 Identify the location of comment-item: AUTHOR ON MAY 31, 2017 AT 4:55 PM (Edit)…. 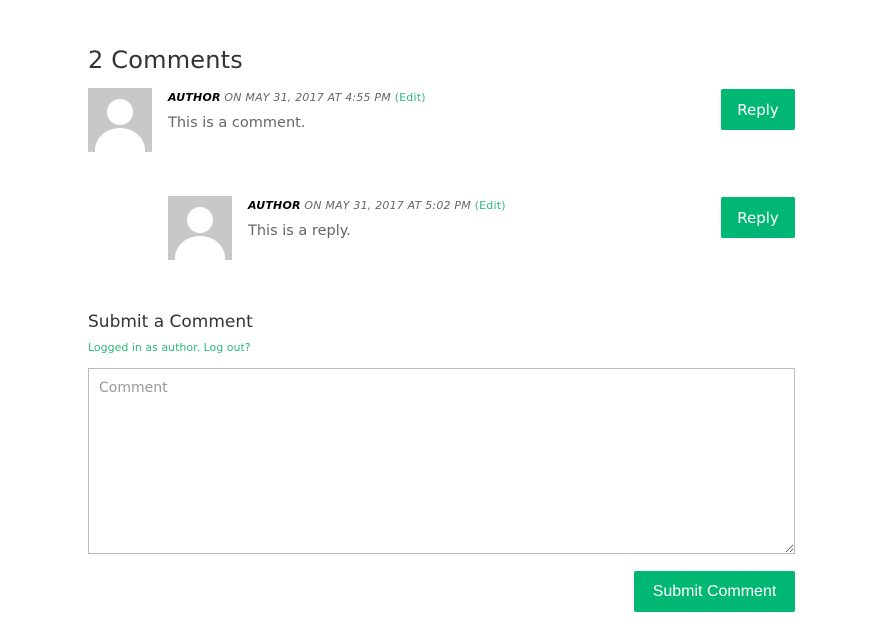
(441, 120).